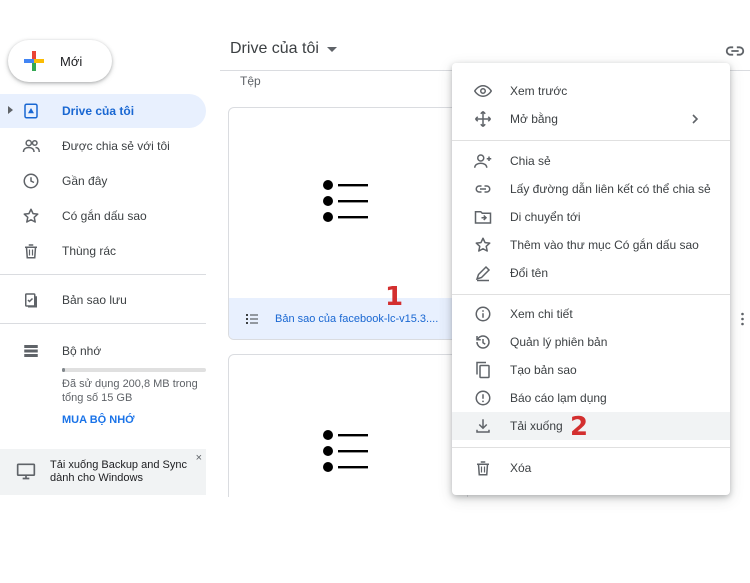 This screenshot has height=583, width=750. Describe the element at coordinates (591, 161) in the screenshot. I see `menu-item-share: Chia sẻ` at that location.